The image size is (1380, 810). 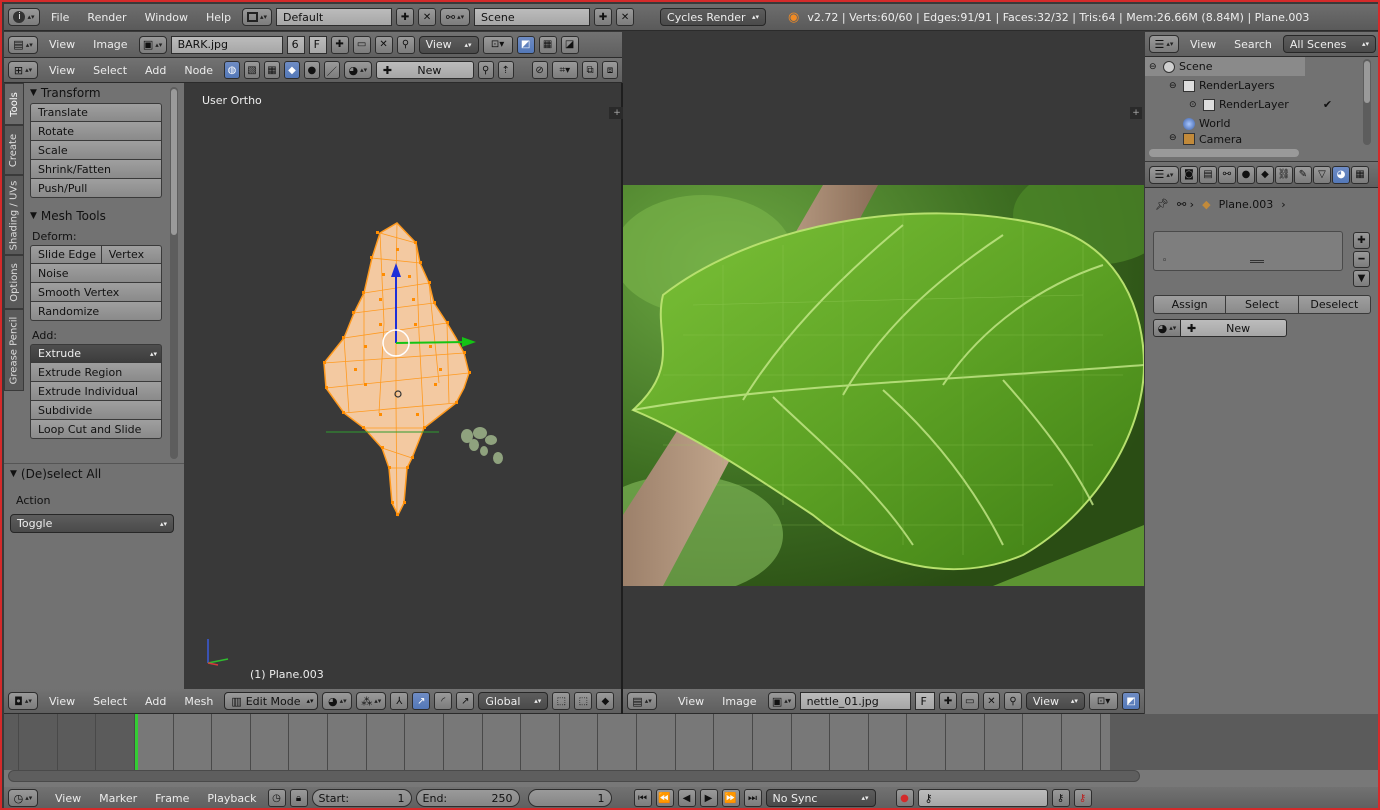 What do you see at coordinates (427, 17) in the screenshot?
I see `delete-layout-icon: ✕` at bounding box center [427, 17].